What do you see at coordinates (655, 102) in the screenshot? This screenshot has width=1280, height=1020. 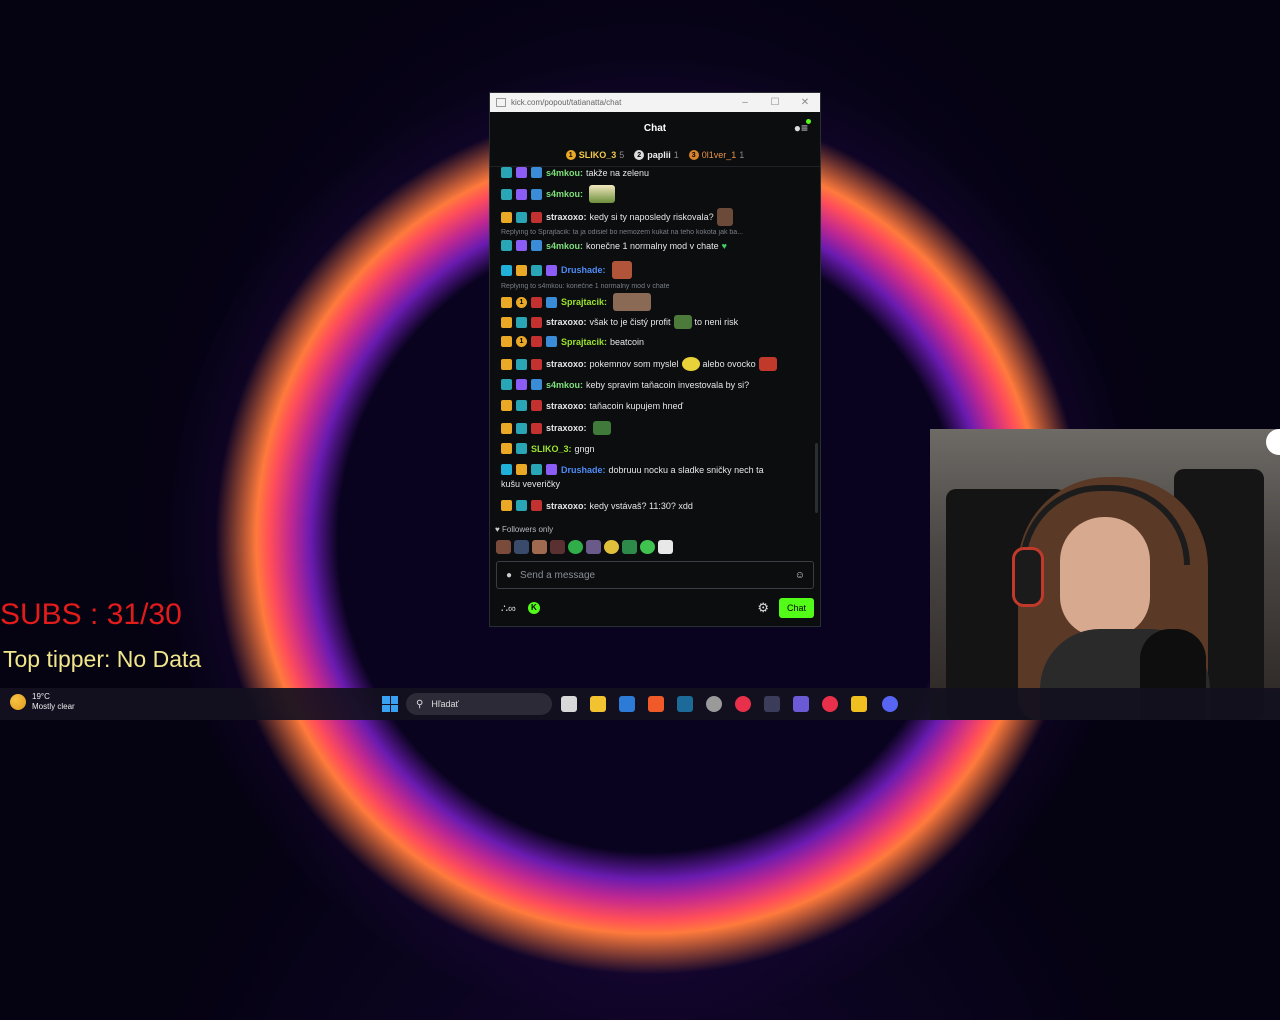 I see `window-titlebar: kick.com/popout/tatianatta/chat – ☐ ✕` at bounding box center [655, 102].